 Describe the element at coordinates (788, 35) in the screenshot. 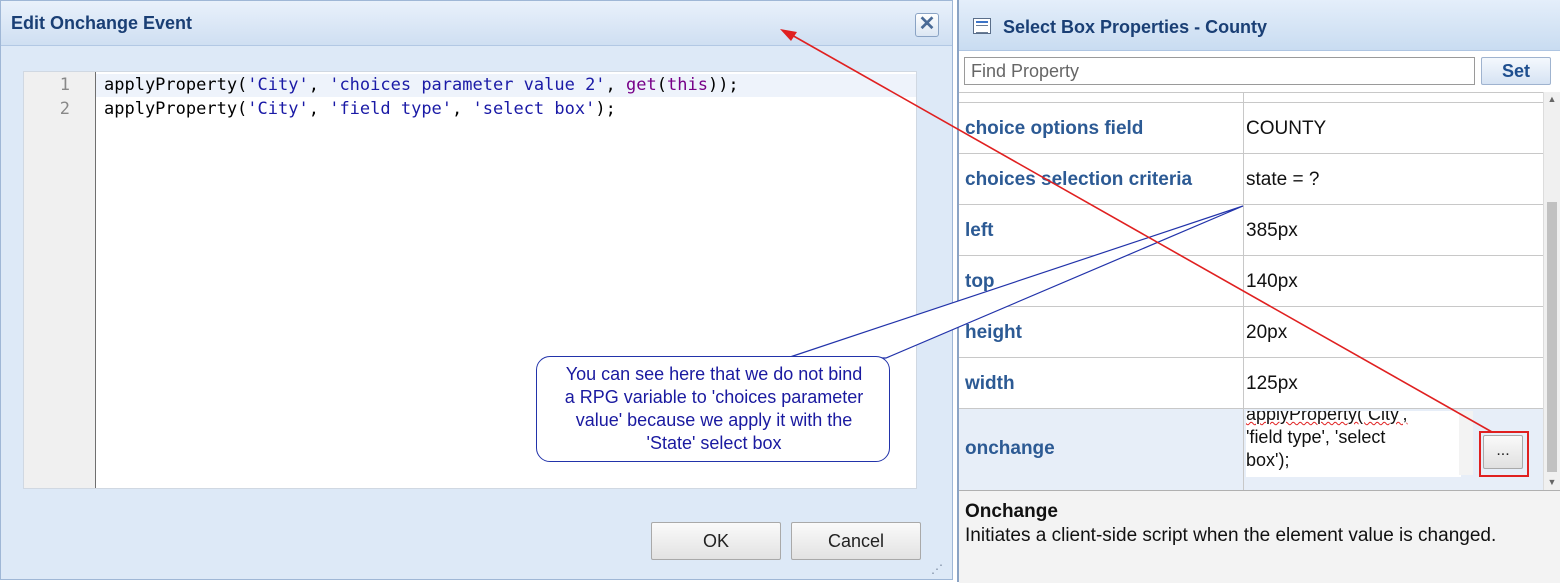

I see `arrow-head-icon` at that location.